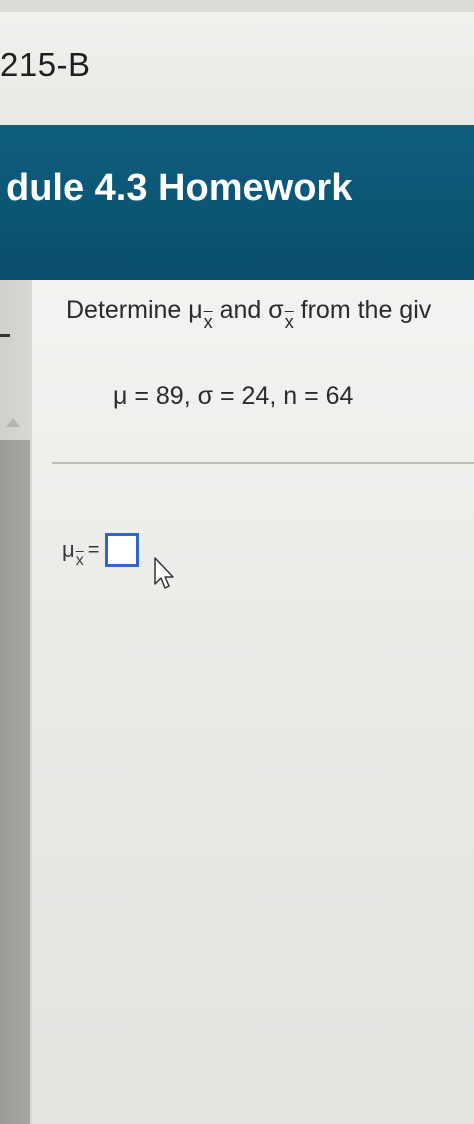 The width and height of the screenshot is (474, 1124). I want to click on given-values: μ = 89, σ = 24, n = 64, so click(233, 396).